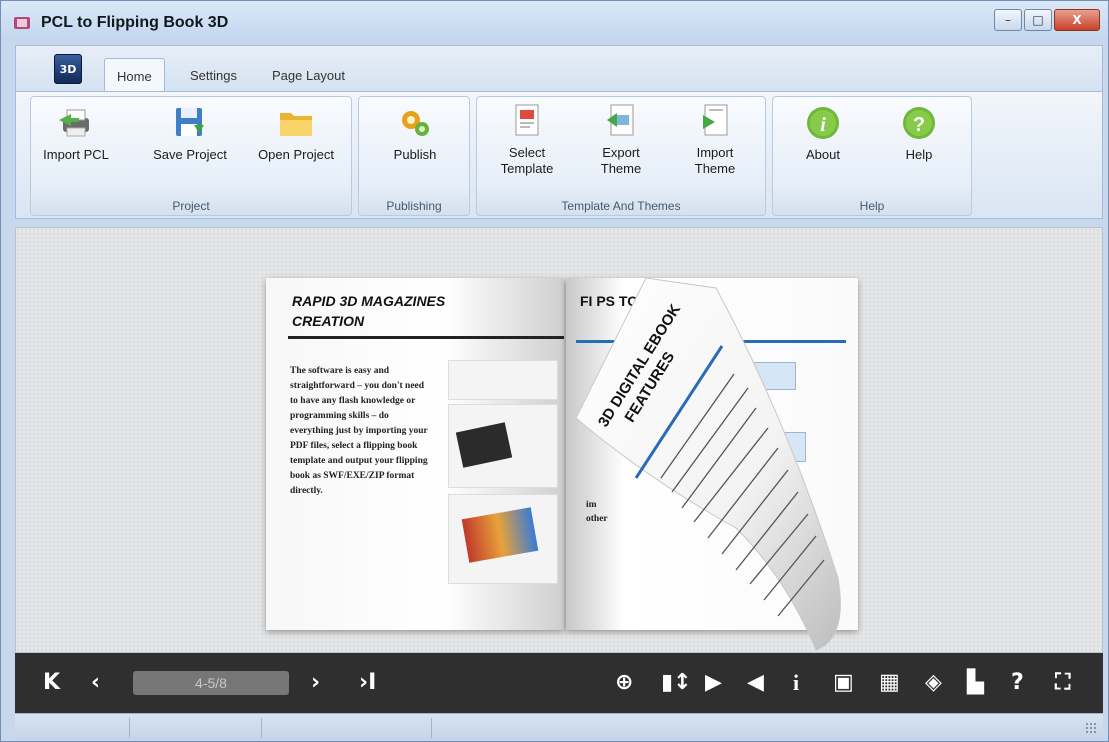 The width and height of the screenshot is (1109, 742). Describe the element at coordinates (134, 75) in the screenshot. I see `tab-home: Home` at that location.